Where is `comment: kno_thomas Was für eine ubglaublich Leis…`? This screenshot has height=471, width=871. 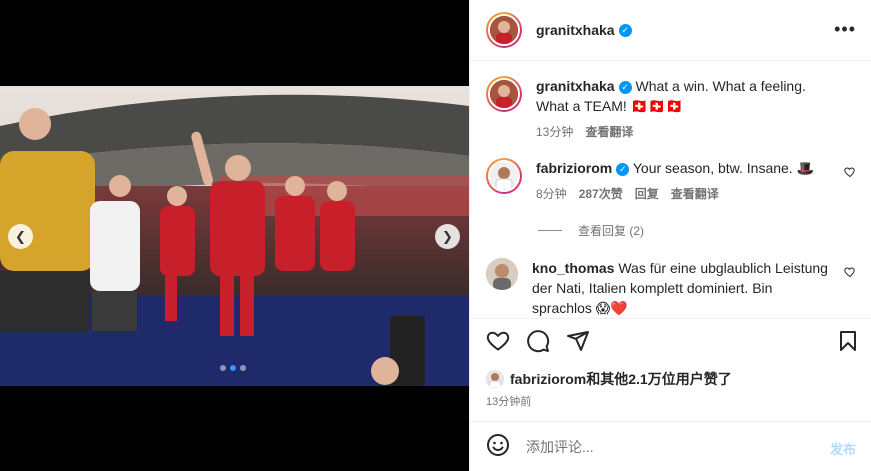
comment: kno_thomas Was für eine ubglaublich Leis… is located at coordinates (671, 288).